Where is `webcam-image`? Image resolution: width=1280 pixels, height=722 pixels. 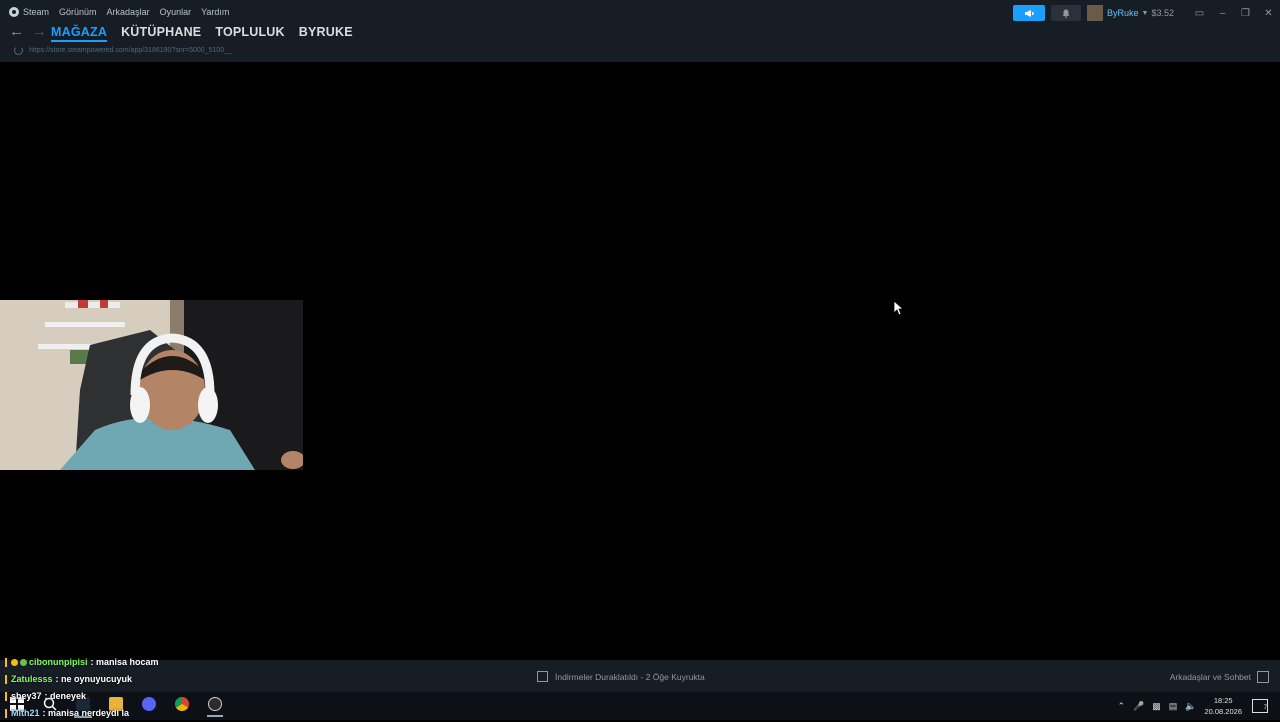
webcam-image is located at coordinates (151, 385).